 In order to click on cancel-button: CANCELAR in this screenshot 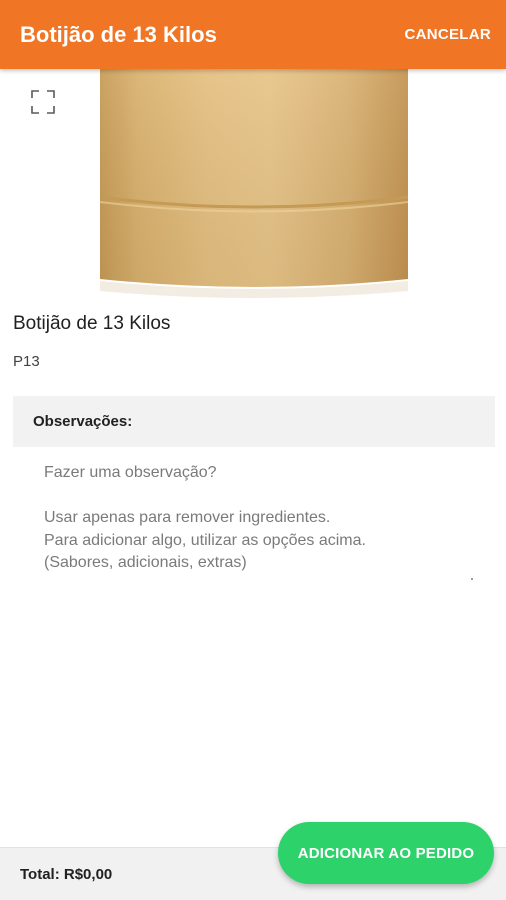, I will do `click(447, 34)`.